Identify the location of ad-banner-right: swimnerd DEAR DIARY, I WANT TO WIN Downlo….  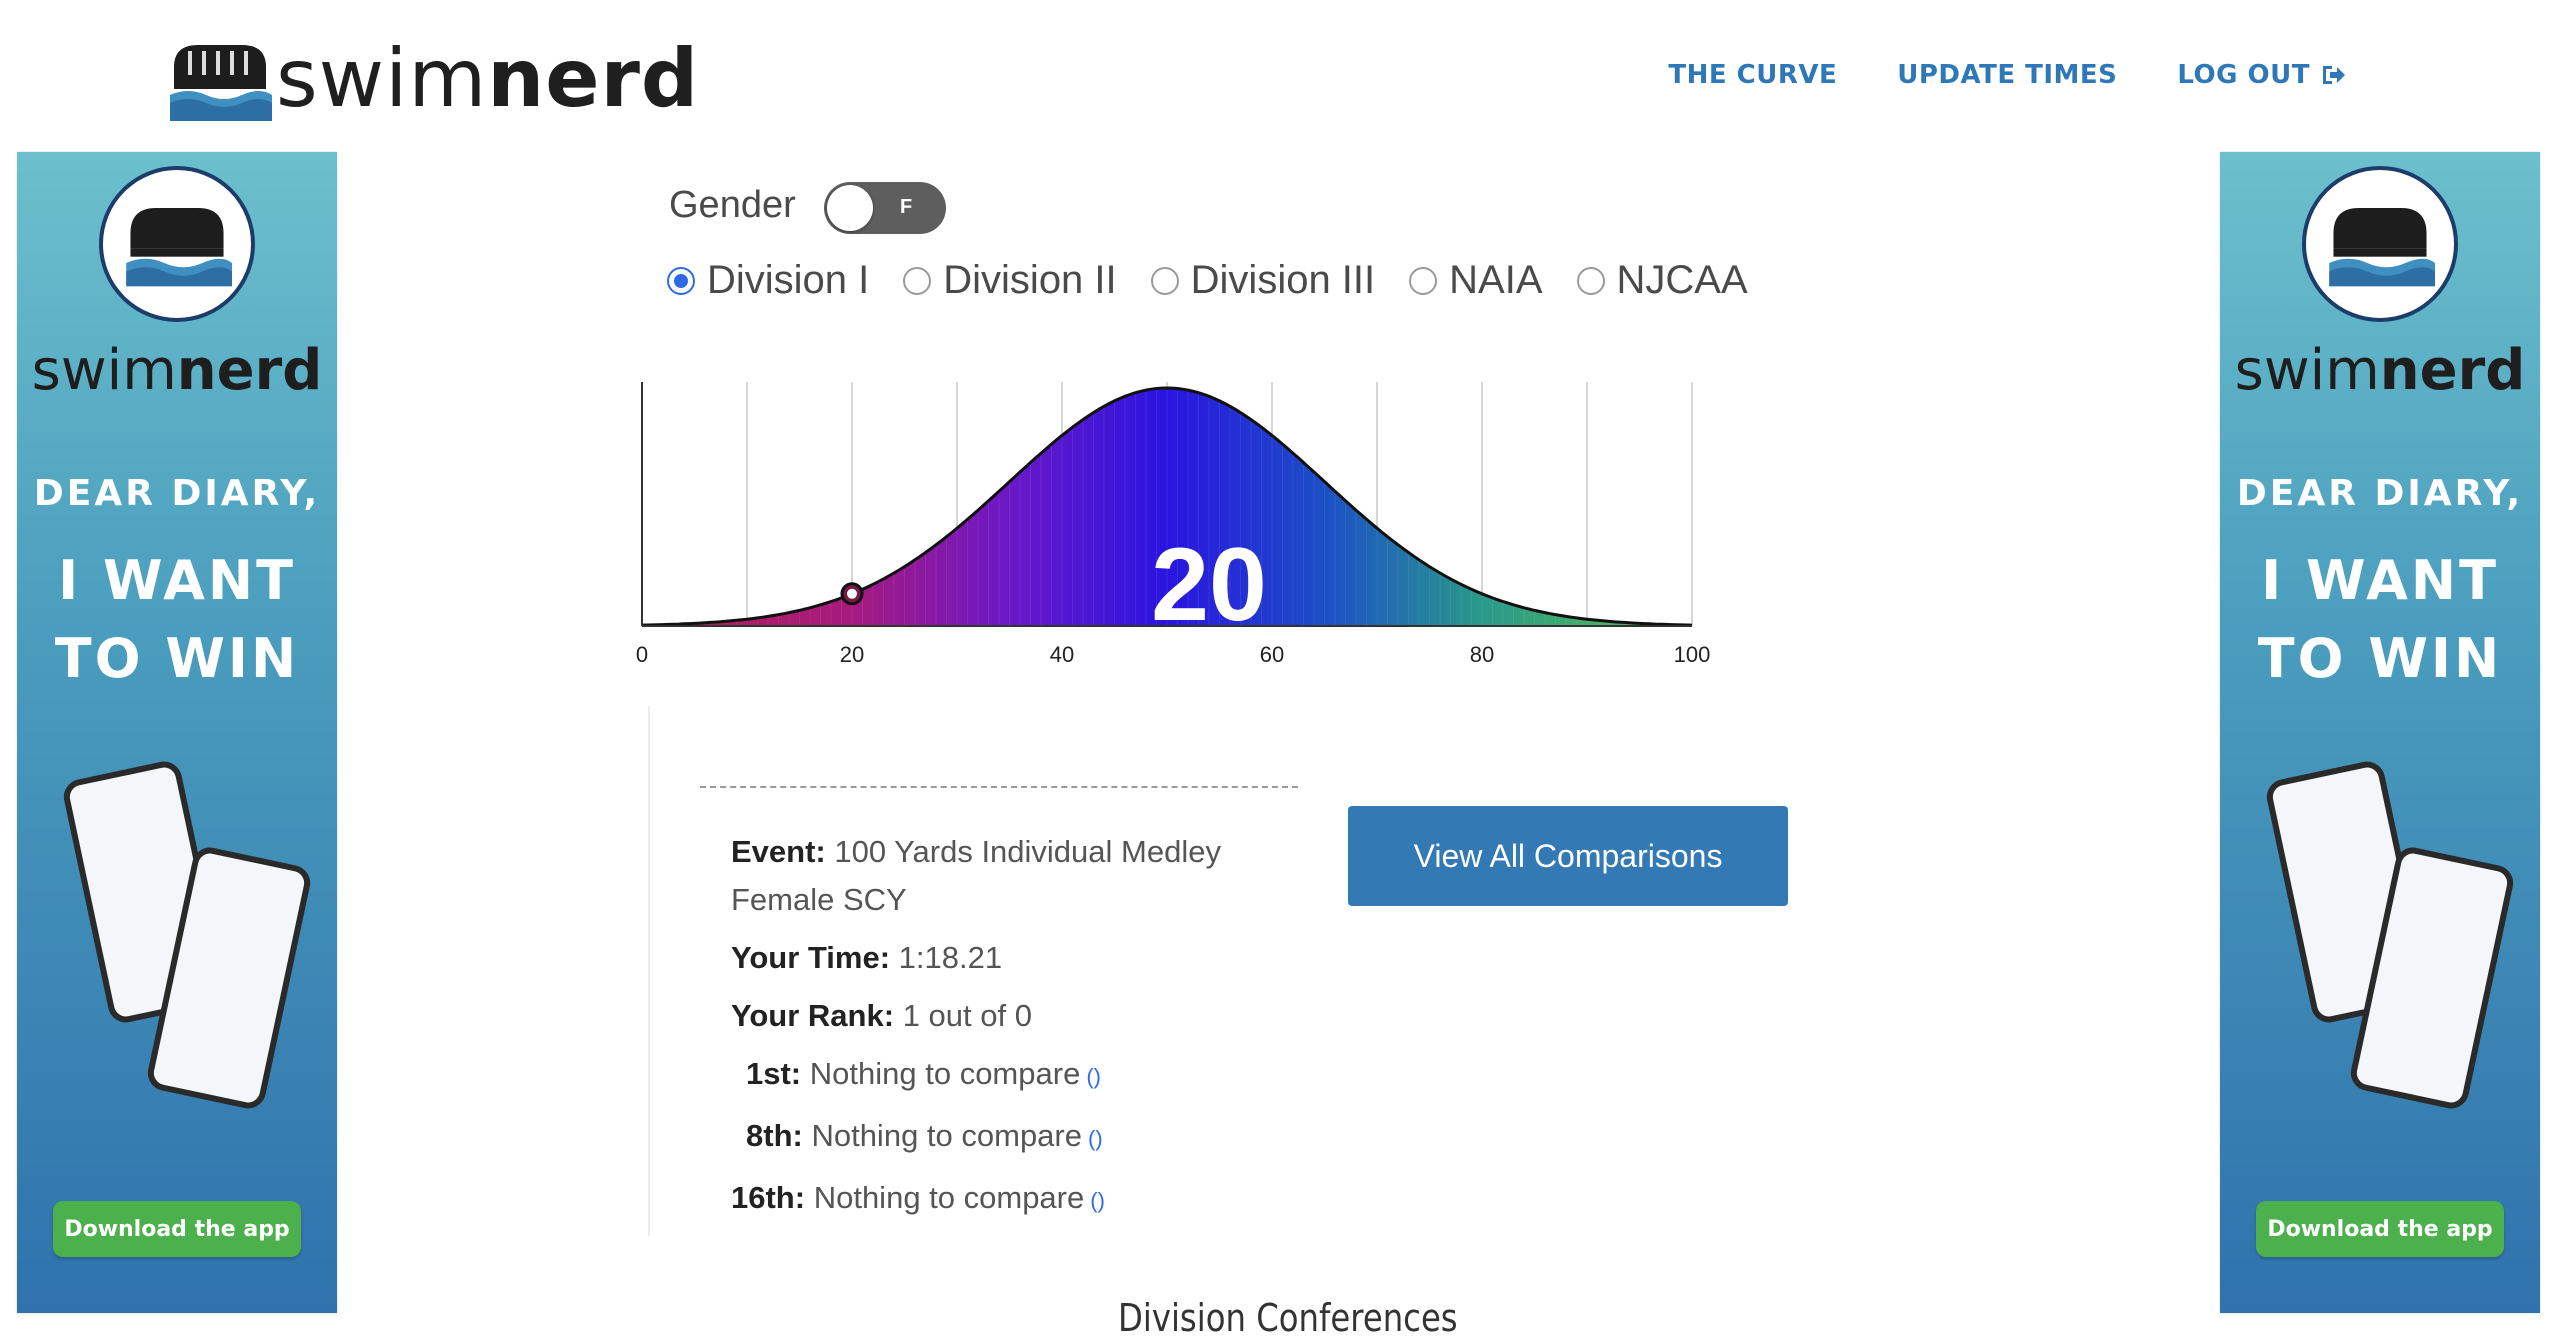
(2380, 732).